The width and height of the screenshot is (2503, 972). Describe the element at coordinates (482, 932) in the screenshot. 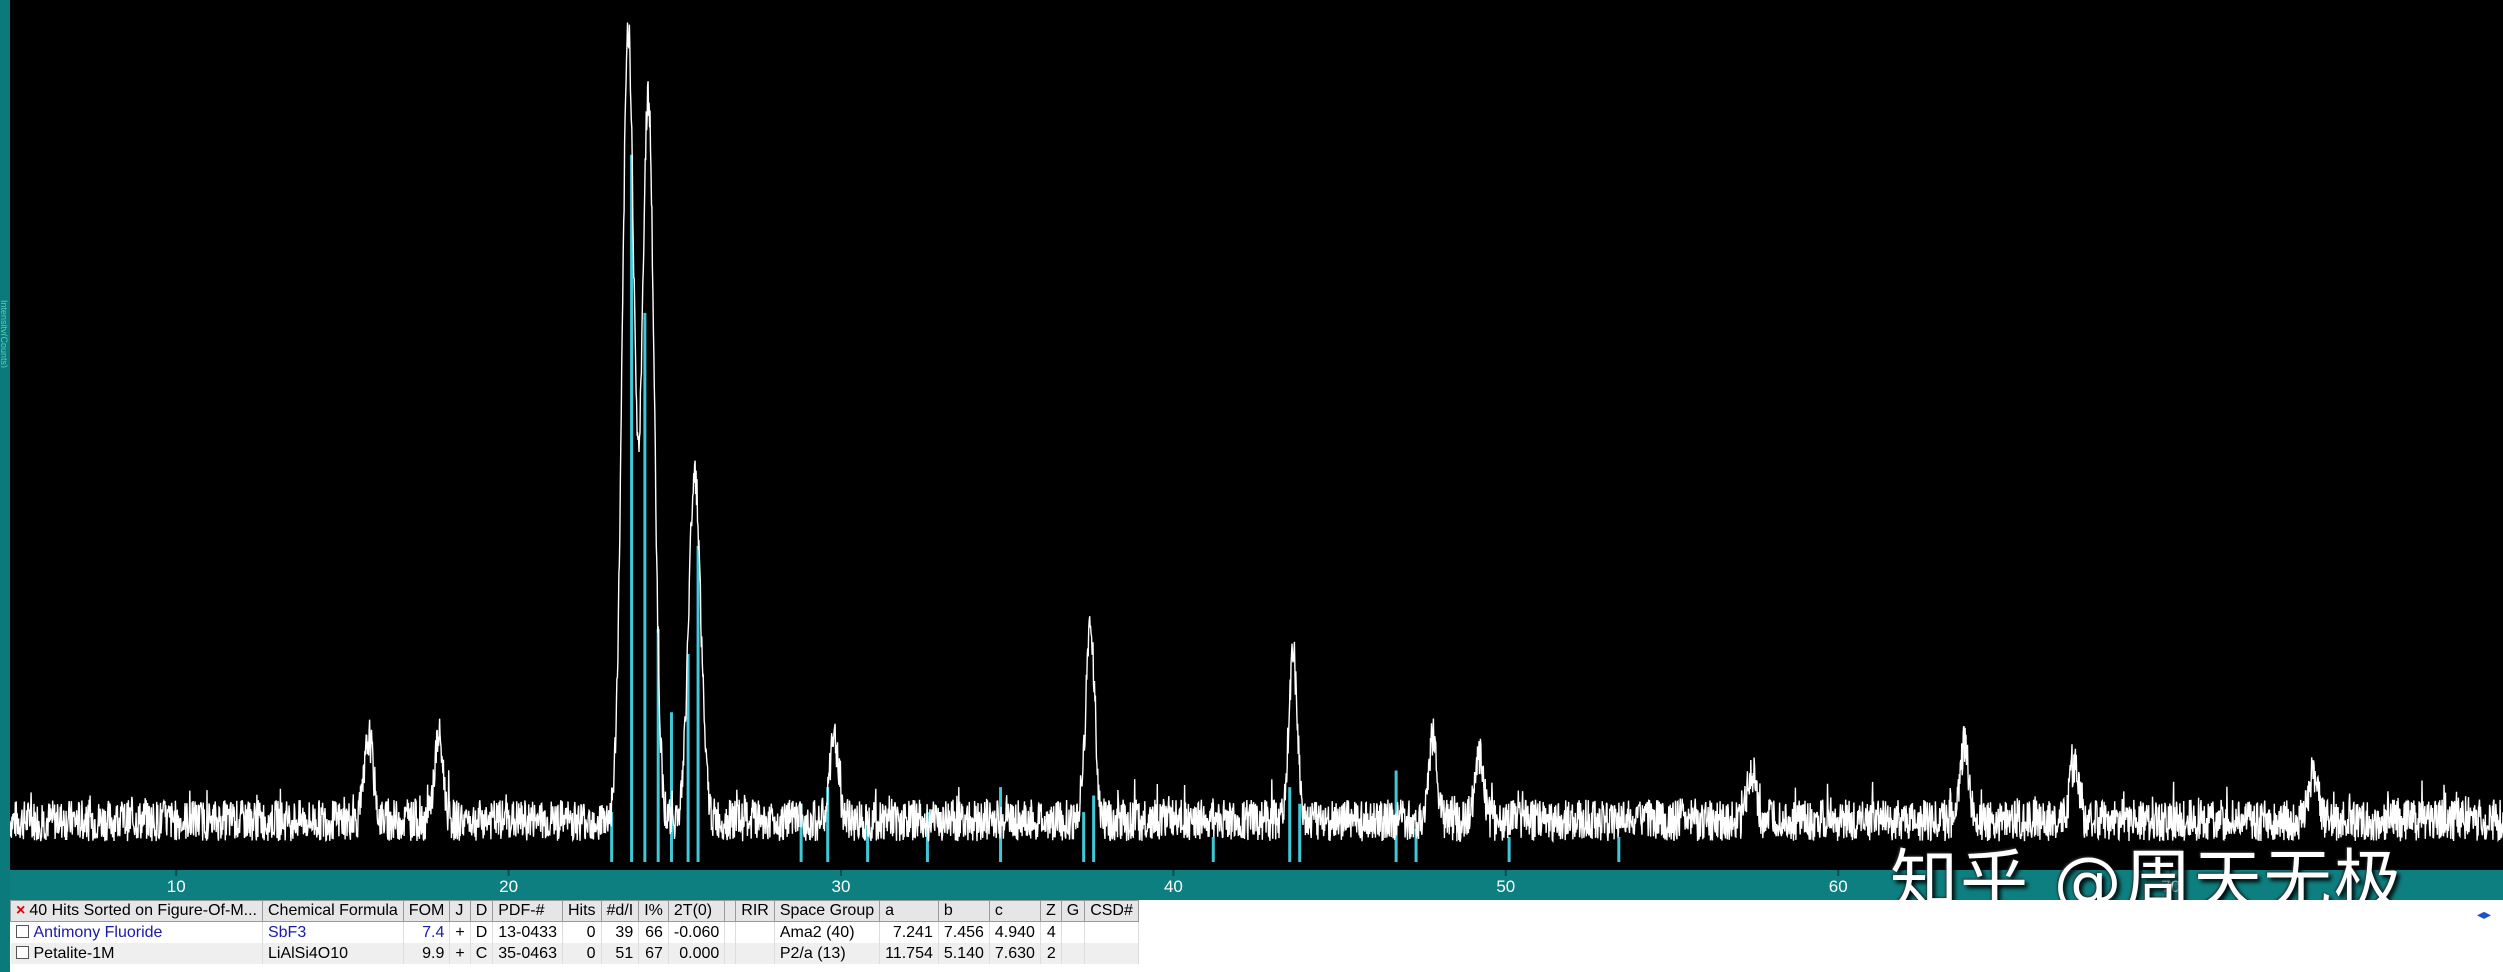

I see `d-cell: D` at that location.